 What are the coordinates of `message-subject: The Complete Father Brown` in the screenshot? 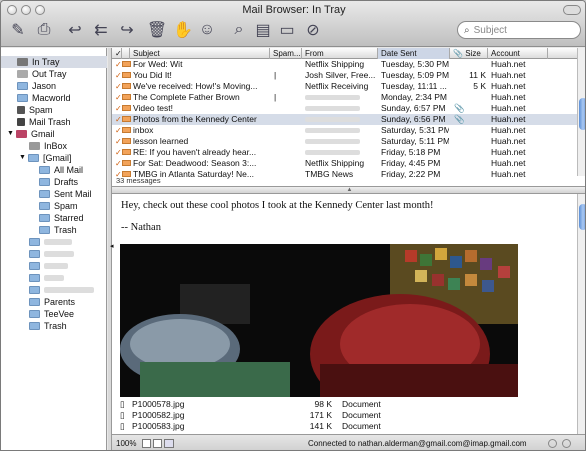 It's located at (186, 97).